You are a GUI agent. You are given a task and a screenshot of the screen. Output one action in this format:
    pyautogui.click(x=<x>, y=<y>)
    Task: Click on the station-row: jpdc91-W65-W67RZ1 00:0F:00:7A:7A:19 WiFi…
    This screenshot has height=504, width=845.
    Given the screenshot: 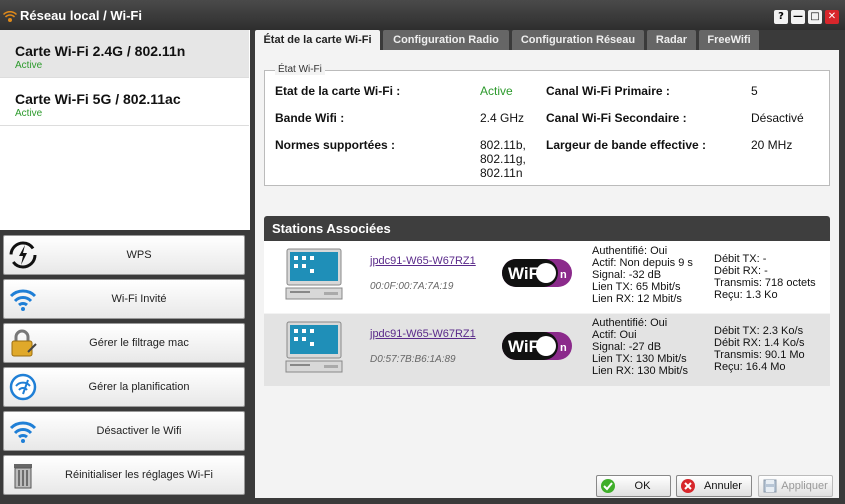 What is the action you would take?
    pyautogui.click(x=547, y=277)
    